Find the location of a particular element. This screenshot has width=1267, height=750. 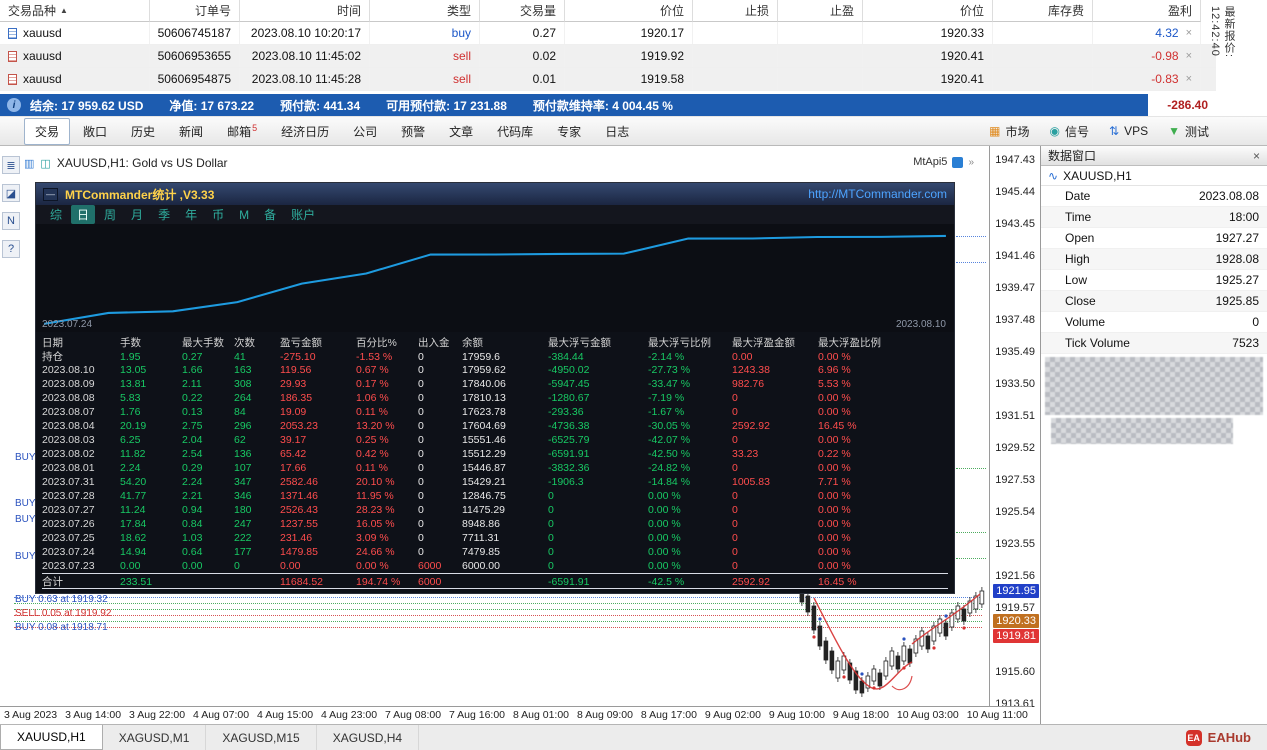

mtapi-label: MtApi5 » is located at coordinates (943, 162).